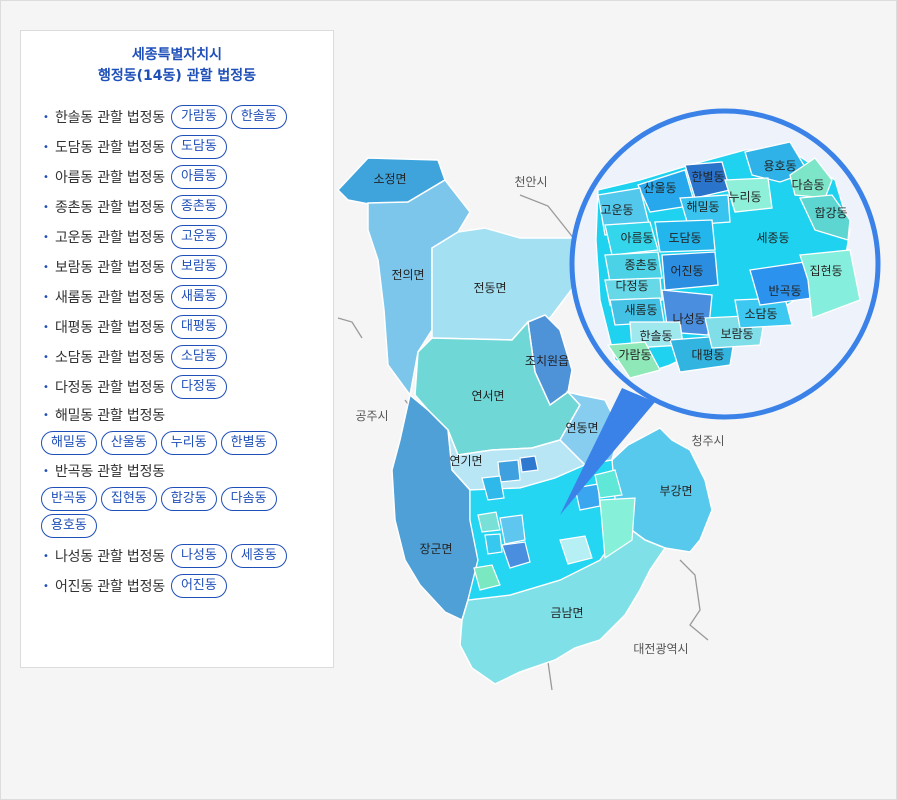 This screenshot has height=800, width=897. I want to click on label-janggun: 장군면, so click(435, 549).